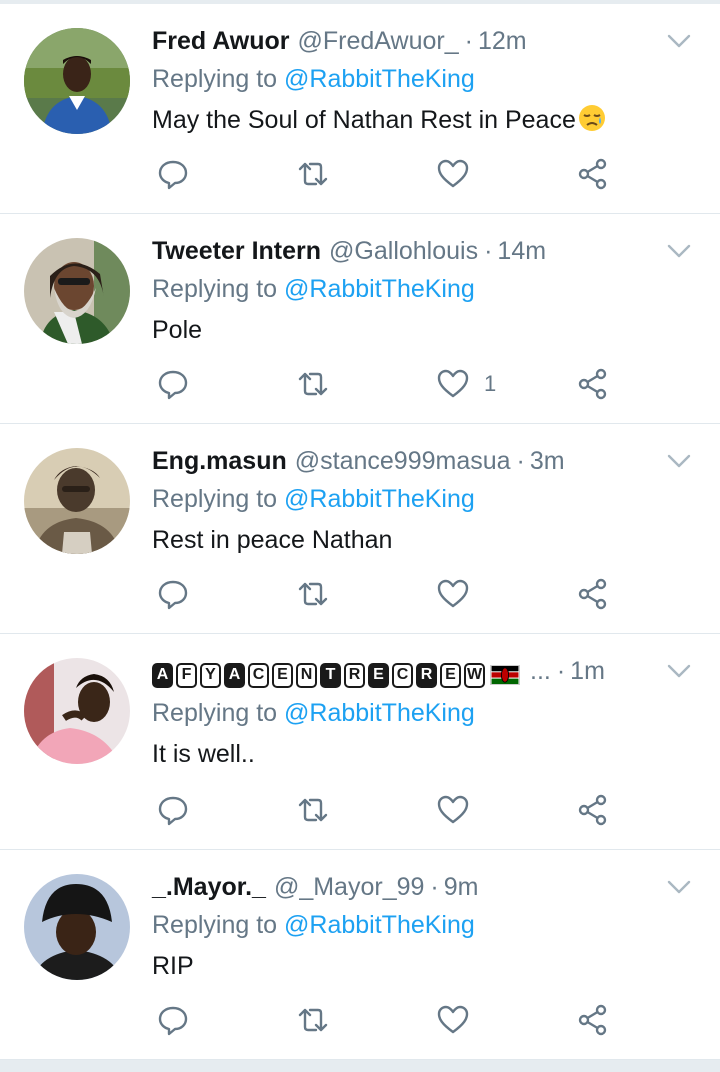 The width and height of the screenshot is (720, 1072). I want to click on author-handle: @FredAwuor_, so click(378, 41).